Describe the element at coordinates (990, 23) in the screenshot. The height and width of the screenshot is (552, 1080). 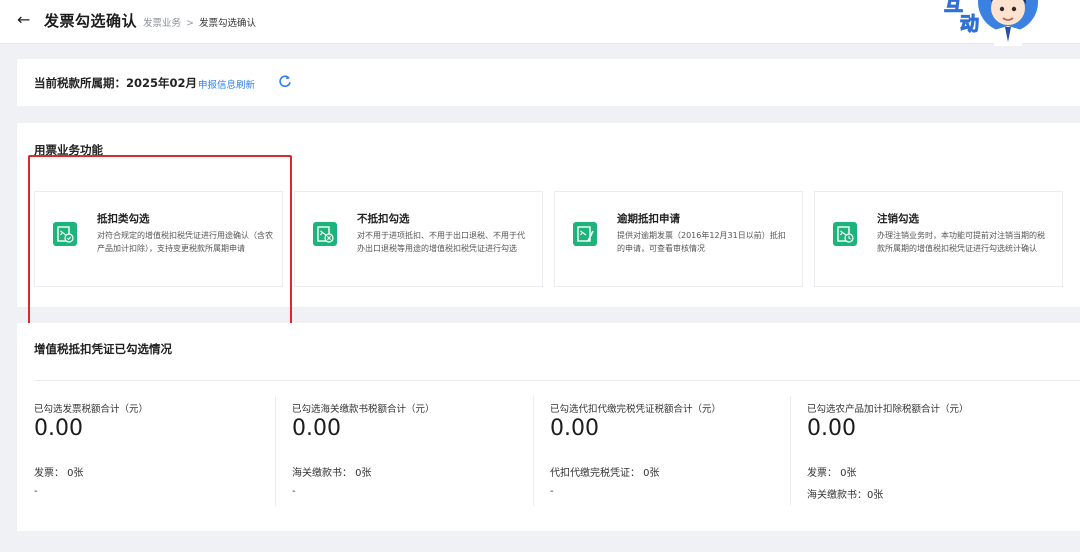
I see `assistant-mascot: 互 动` at that location.